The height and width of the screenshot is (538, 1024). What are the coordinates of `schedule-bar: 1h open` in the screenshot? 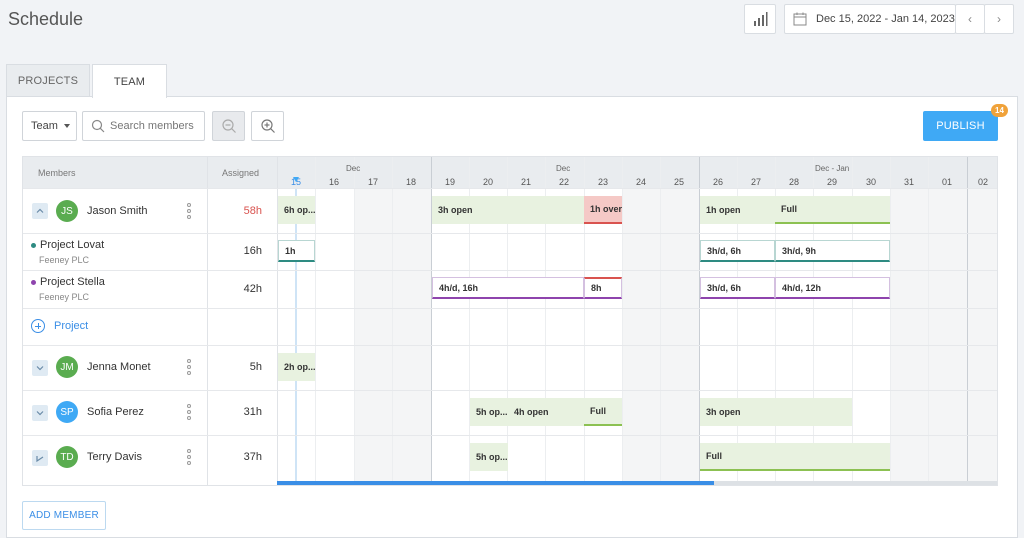 It's located at (737, 210).